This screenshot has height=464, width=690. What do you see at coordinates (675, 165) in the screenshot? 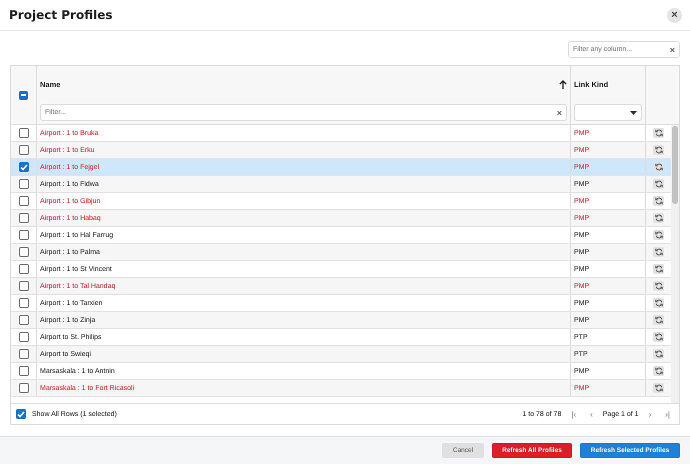
I see `scrollbar-thumb` at bounding box center [675, 165].